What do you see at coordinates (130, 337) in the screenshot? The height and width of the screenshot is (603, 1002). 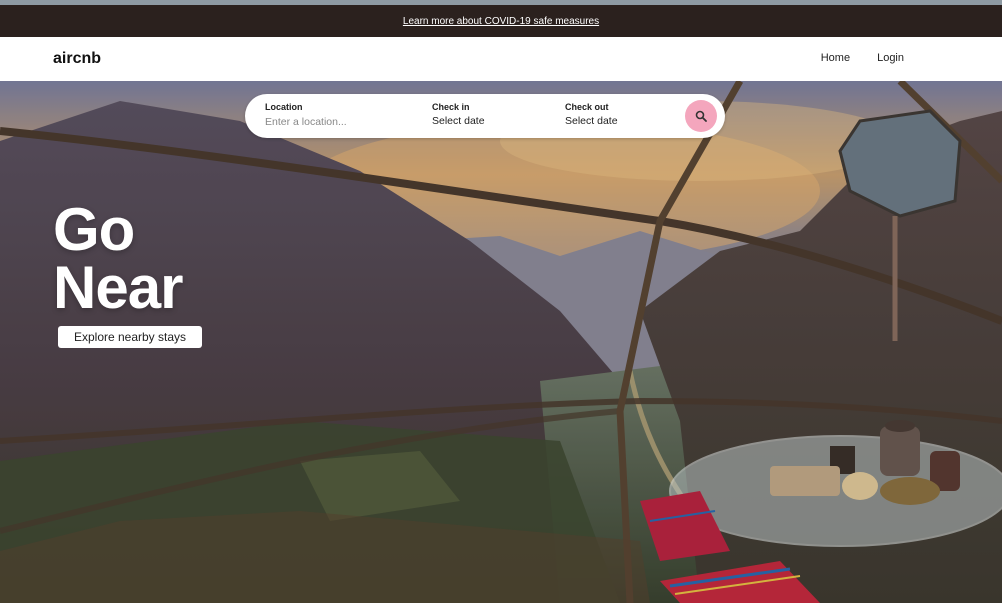 I see `explore-nearby-button: Explore nearby stays` at bounding box center [130, 337].